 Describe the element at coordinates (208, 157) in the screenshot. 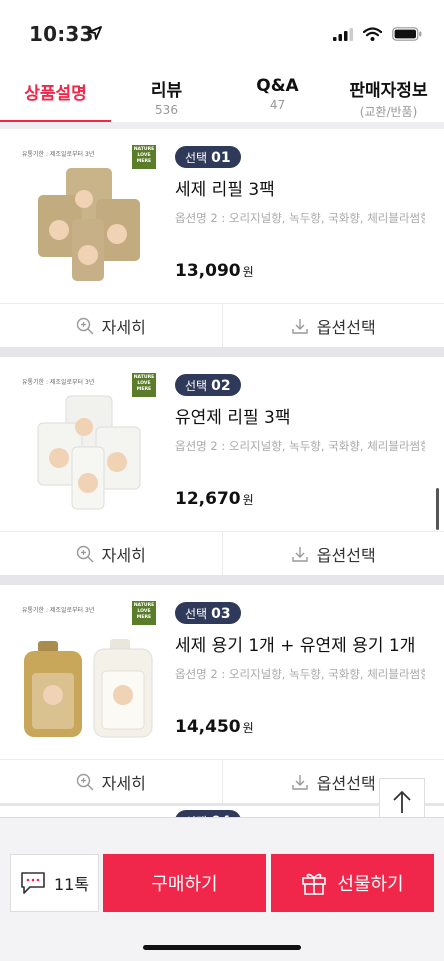

I see `option-badge: 선택 01` at that location.